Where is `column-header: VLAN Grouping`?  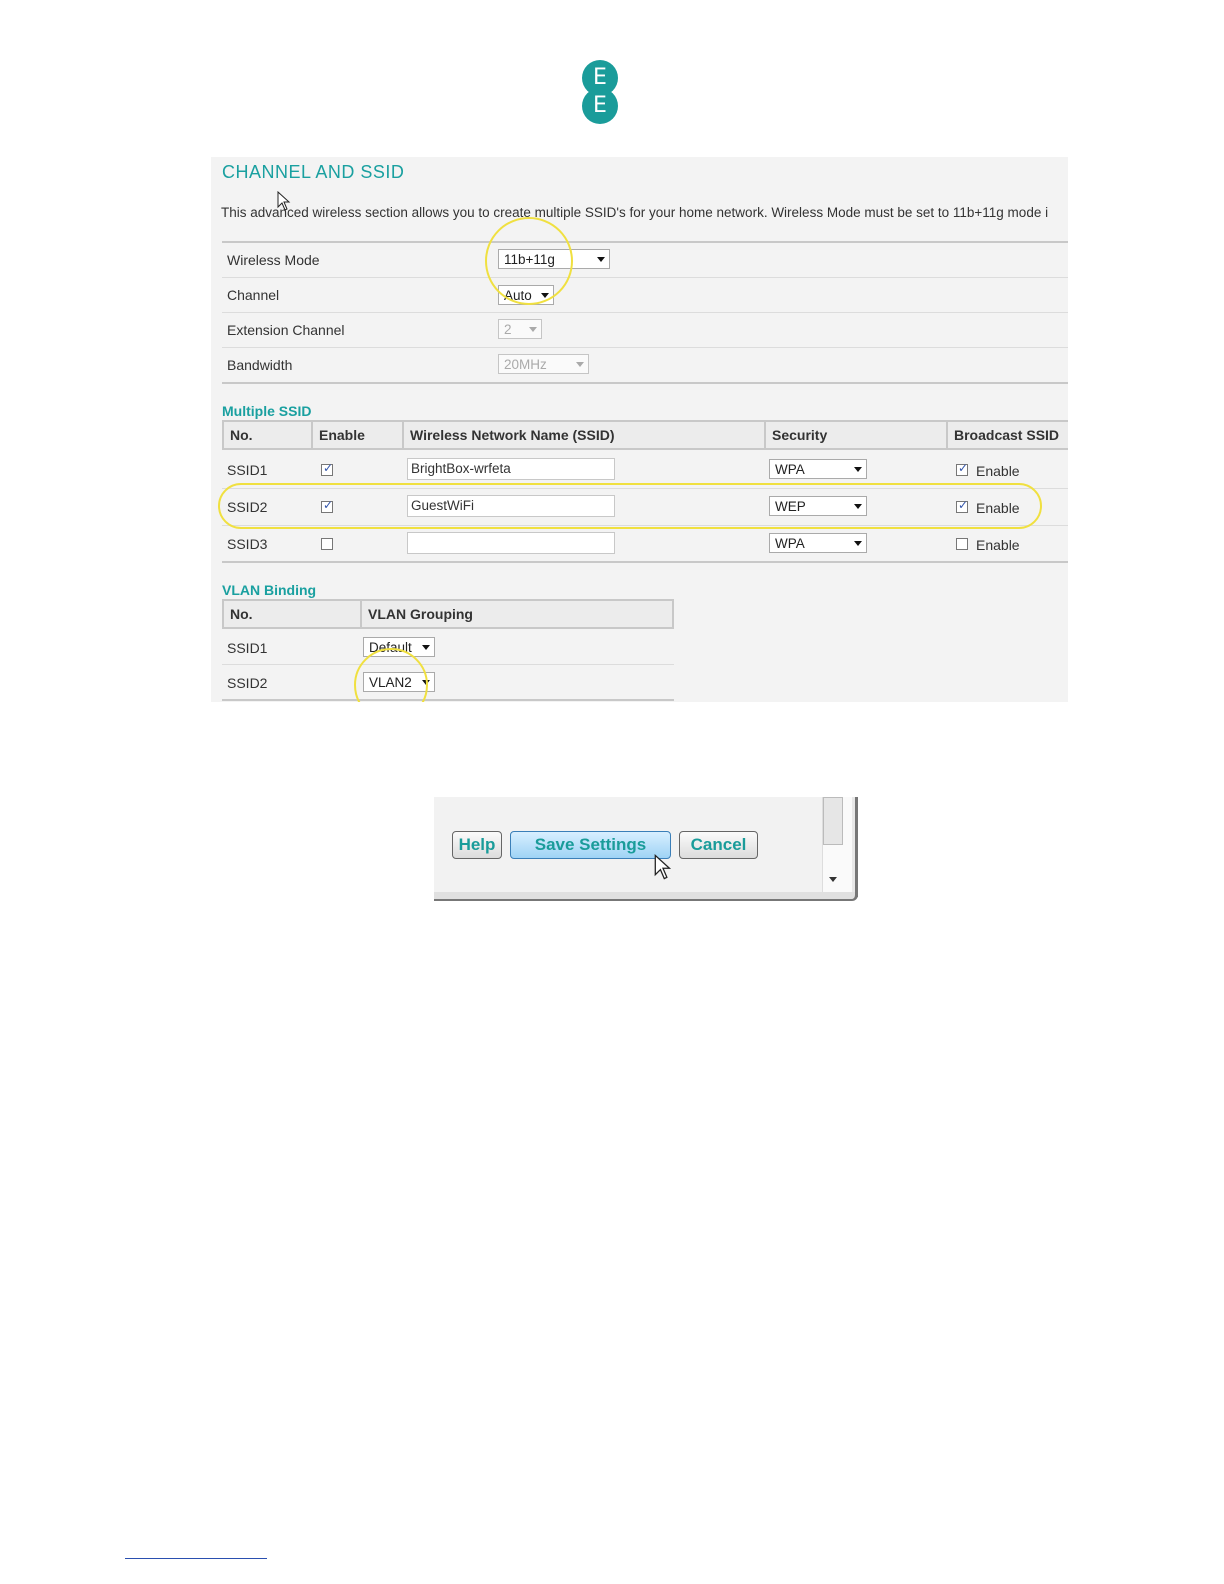
column-header: VLAN Grouping is located at coordinates (516, 614).